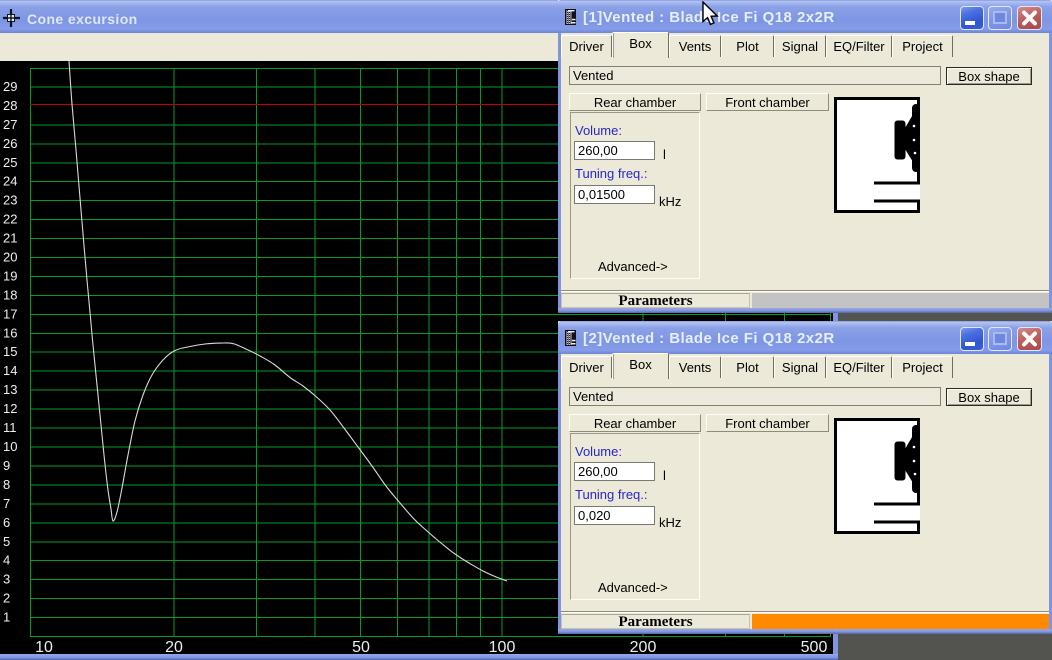 The width and height of the screenshot is (1052, 660). Describe the element at coordinates (6, 465) in the screenshot. I see `svg-text: 9` at that location.